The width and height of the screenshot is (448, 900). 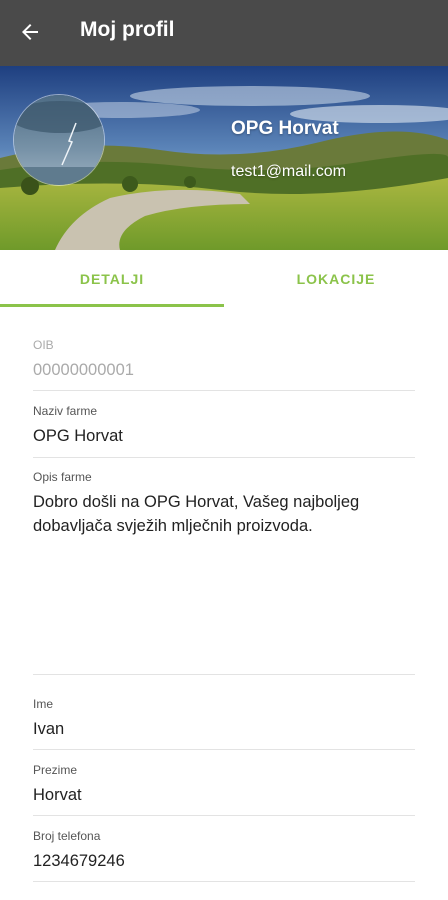 I want to click on last-name-label: Prezime, so click(x=55, y=770).